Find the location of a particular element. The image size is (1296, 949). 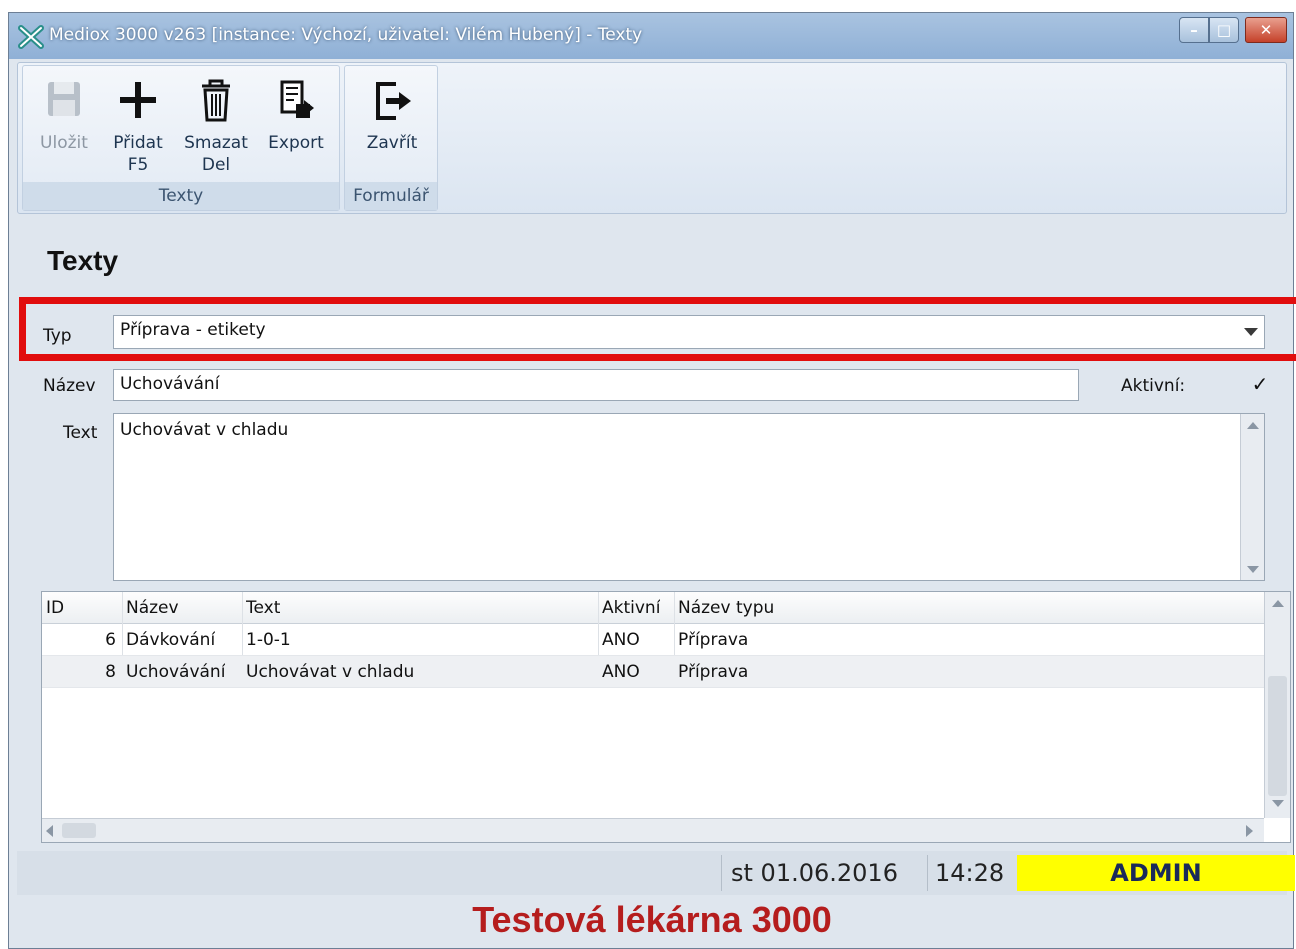

text-label: Text is located at coordinates (80, 433).